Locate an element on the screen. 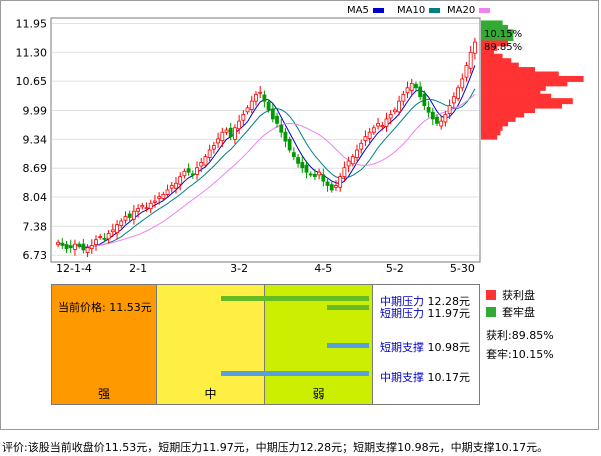  trapped-legend-label: 套牢盘 is located at coordinates (518, 312).